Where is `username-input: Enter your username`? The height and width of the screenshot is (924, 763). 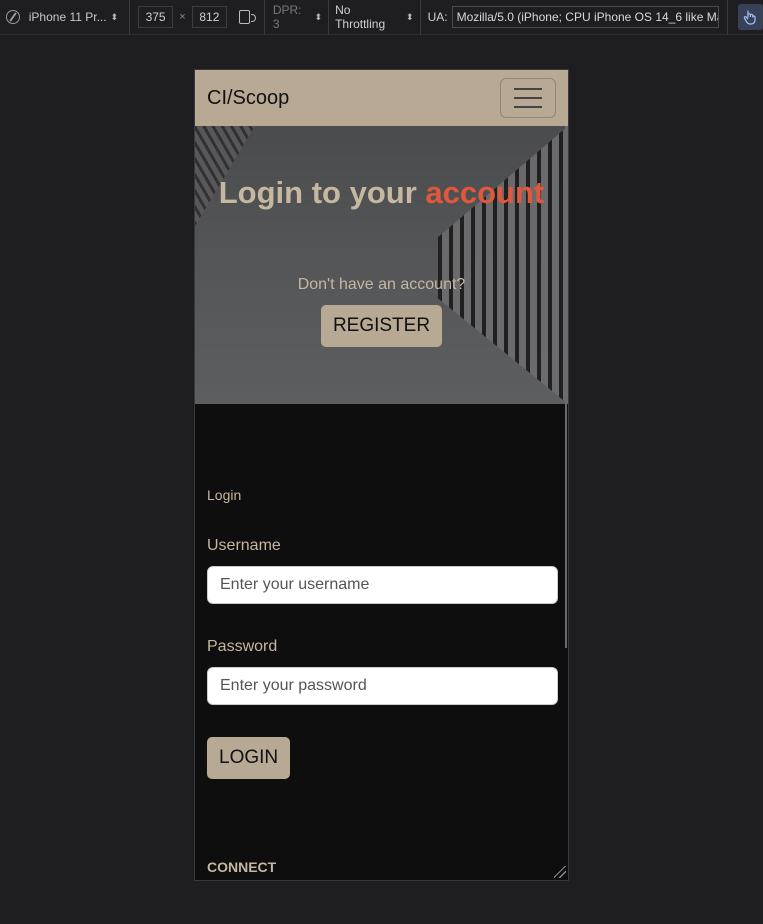 username-input: Enter your username is located at coordinates (382, 585).